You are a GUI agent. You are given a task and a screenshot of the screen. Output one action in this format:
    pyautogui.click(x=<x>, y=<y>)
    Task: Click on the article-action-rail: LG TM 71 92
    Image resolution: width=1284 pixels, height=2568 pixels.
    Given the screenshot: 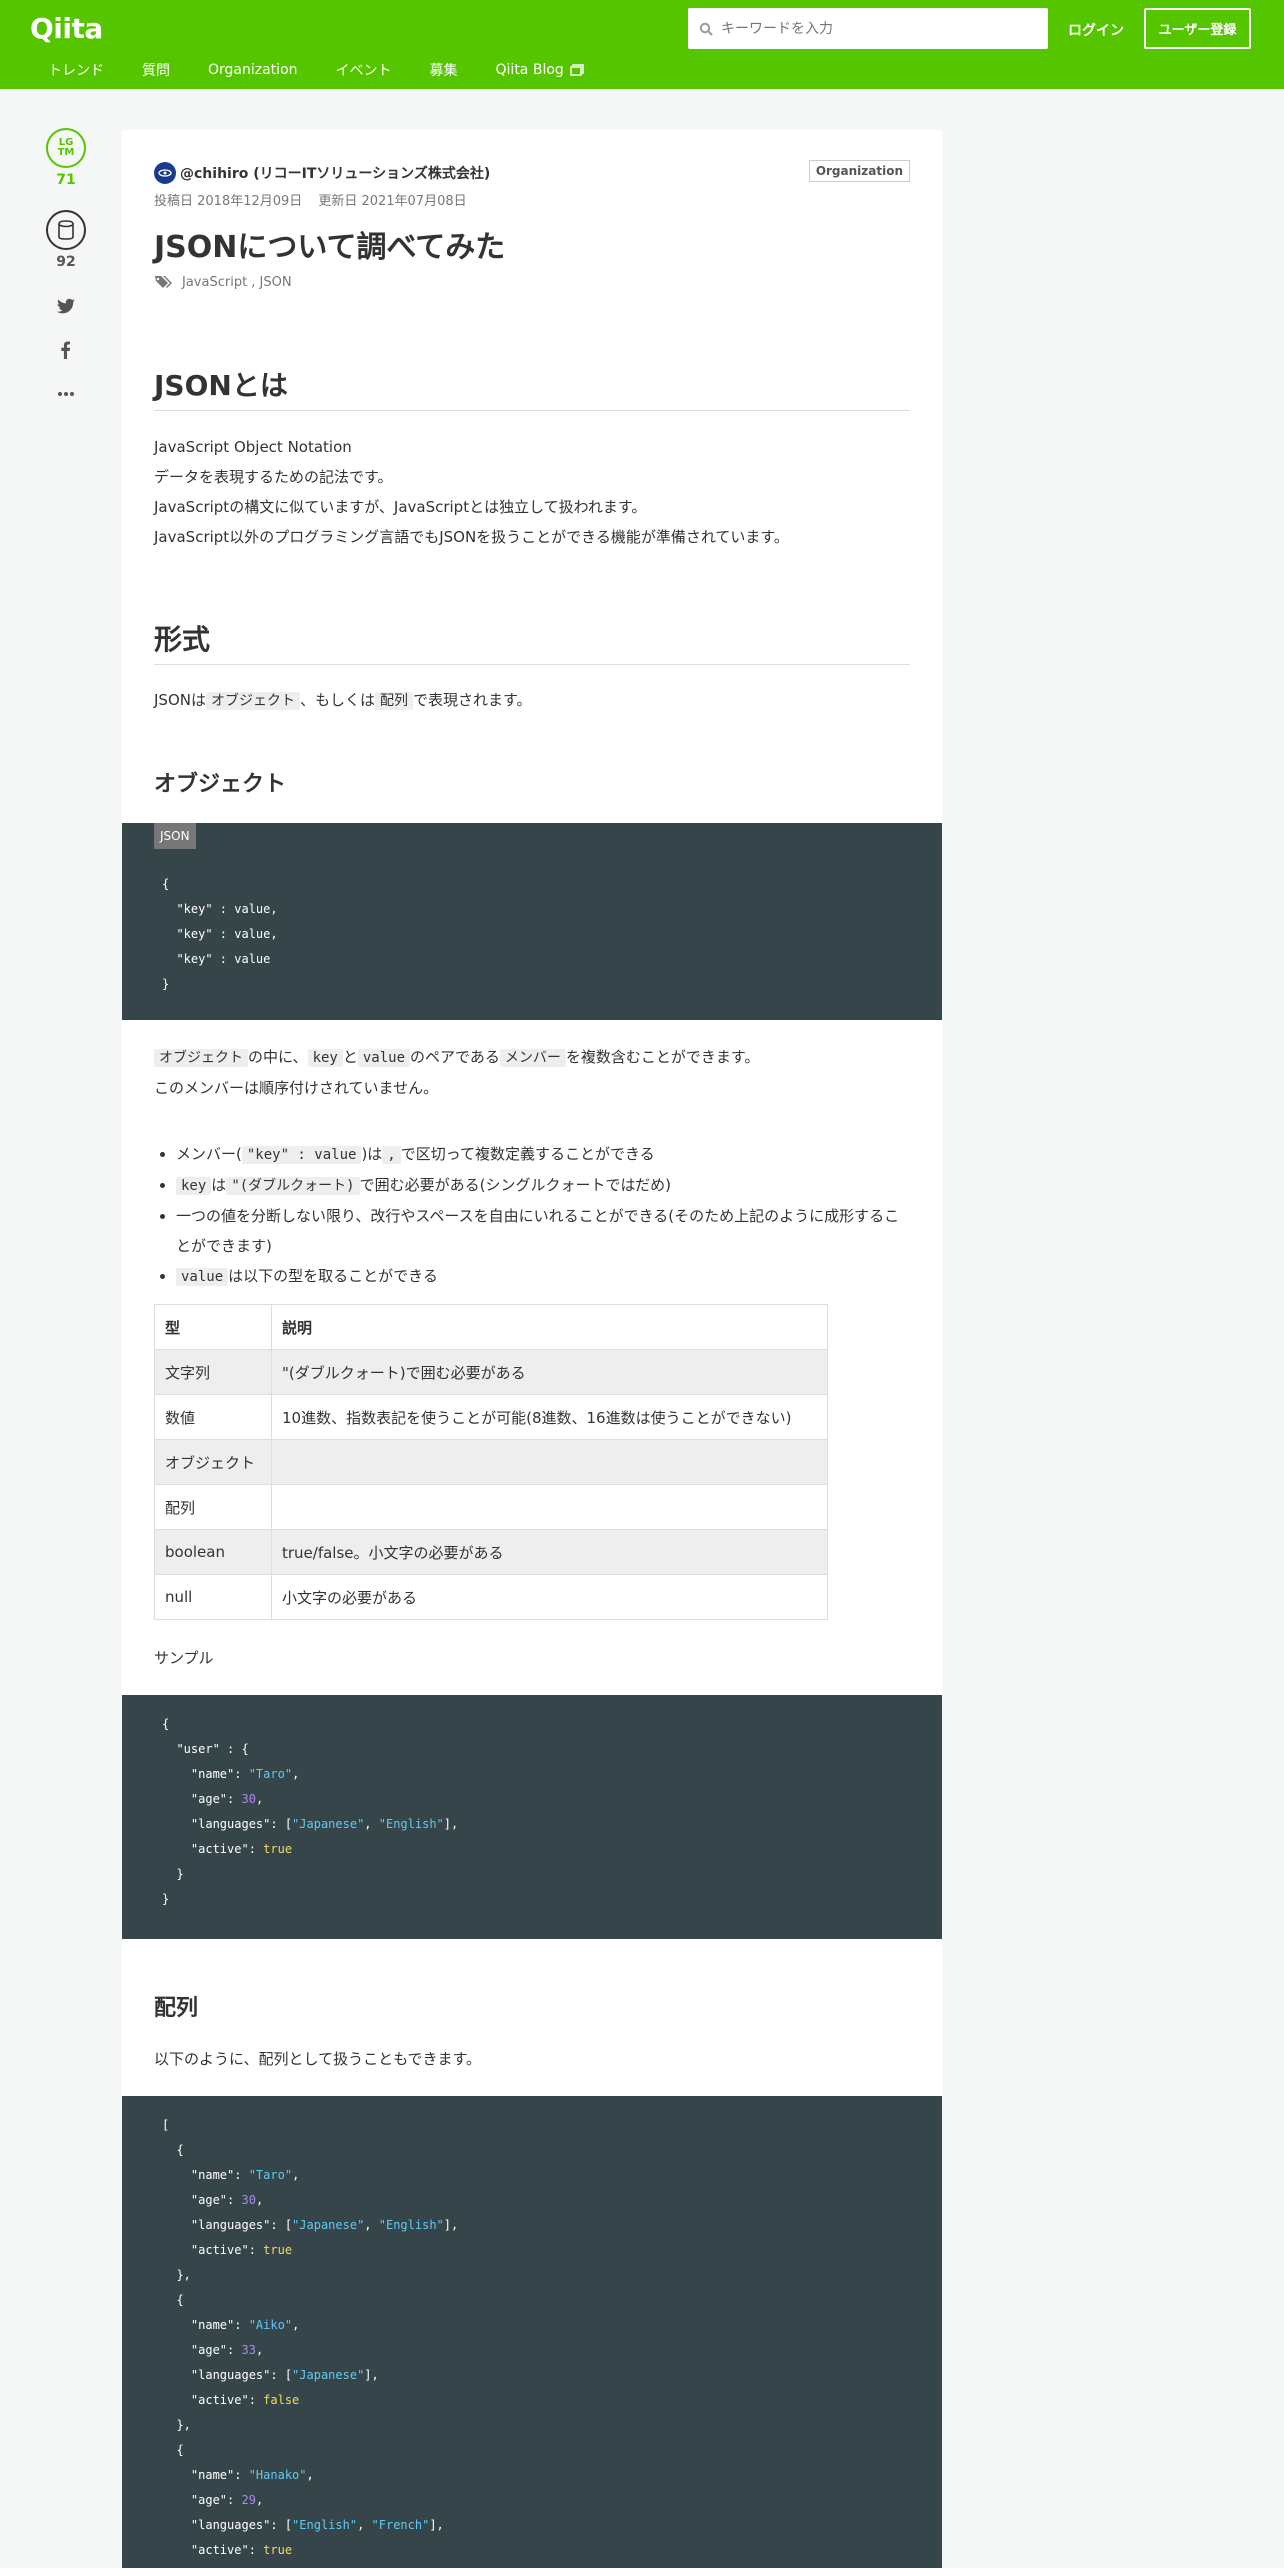 What is the action you would take?
    pyautogui.click(x=66, y=266)
    